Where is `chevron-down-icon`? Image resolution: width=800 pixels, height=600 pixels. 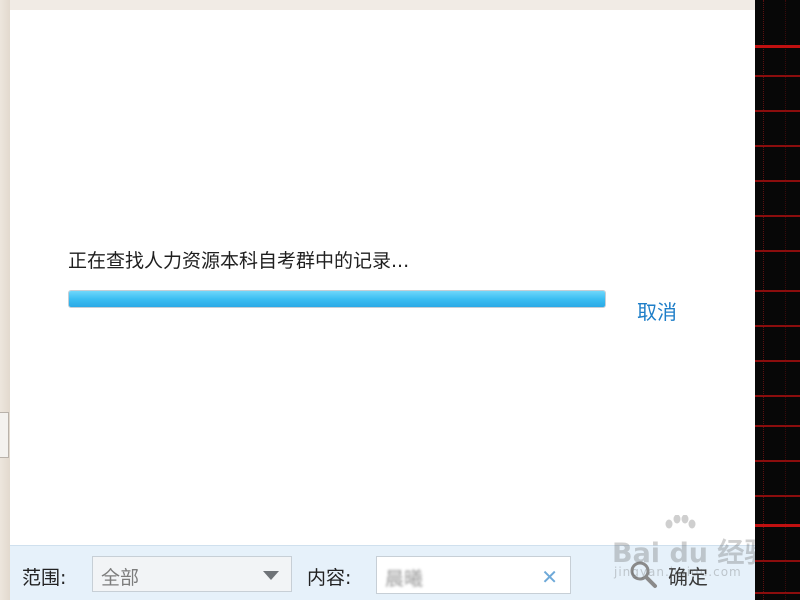 chevron-down-icon is located at coordinates (271, 575).